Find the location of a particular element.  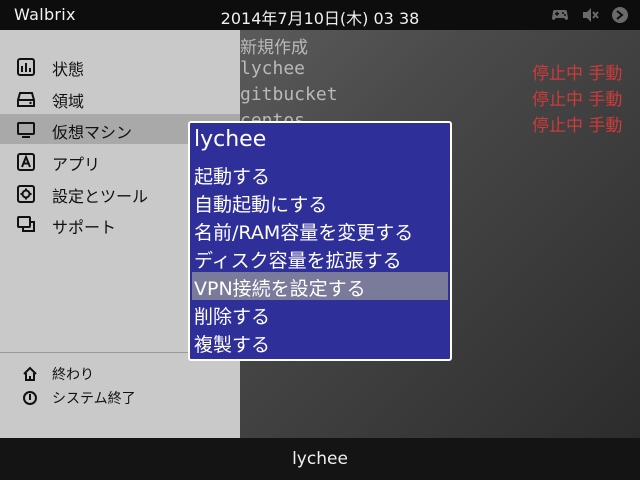

exit-button: 終わり is located at coordinates (120, 374).